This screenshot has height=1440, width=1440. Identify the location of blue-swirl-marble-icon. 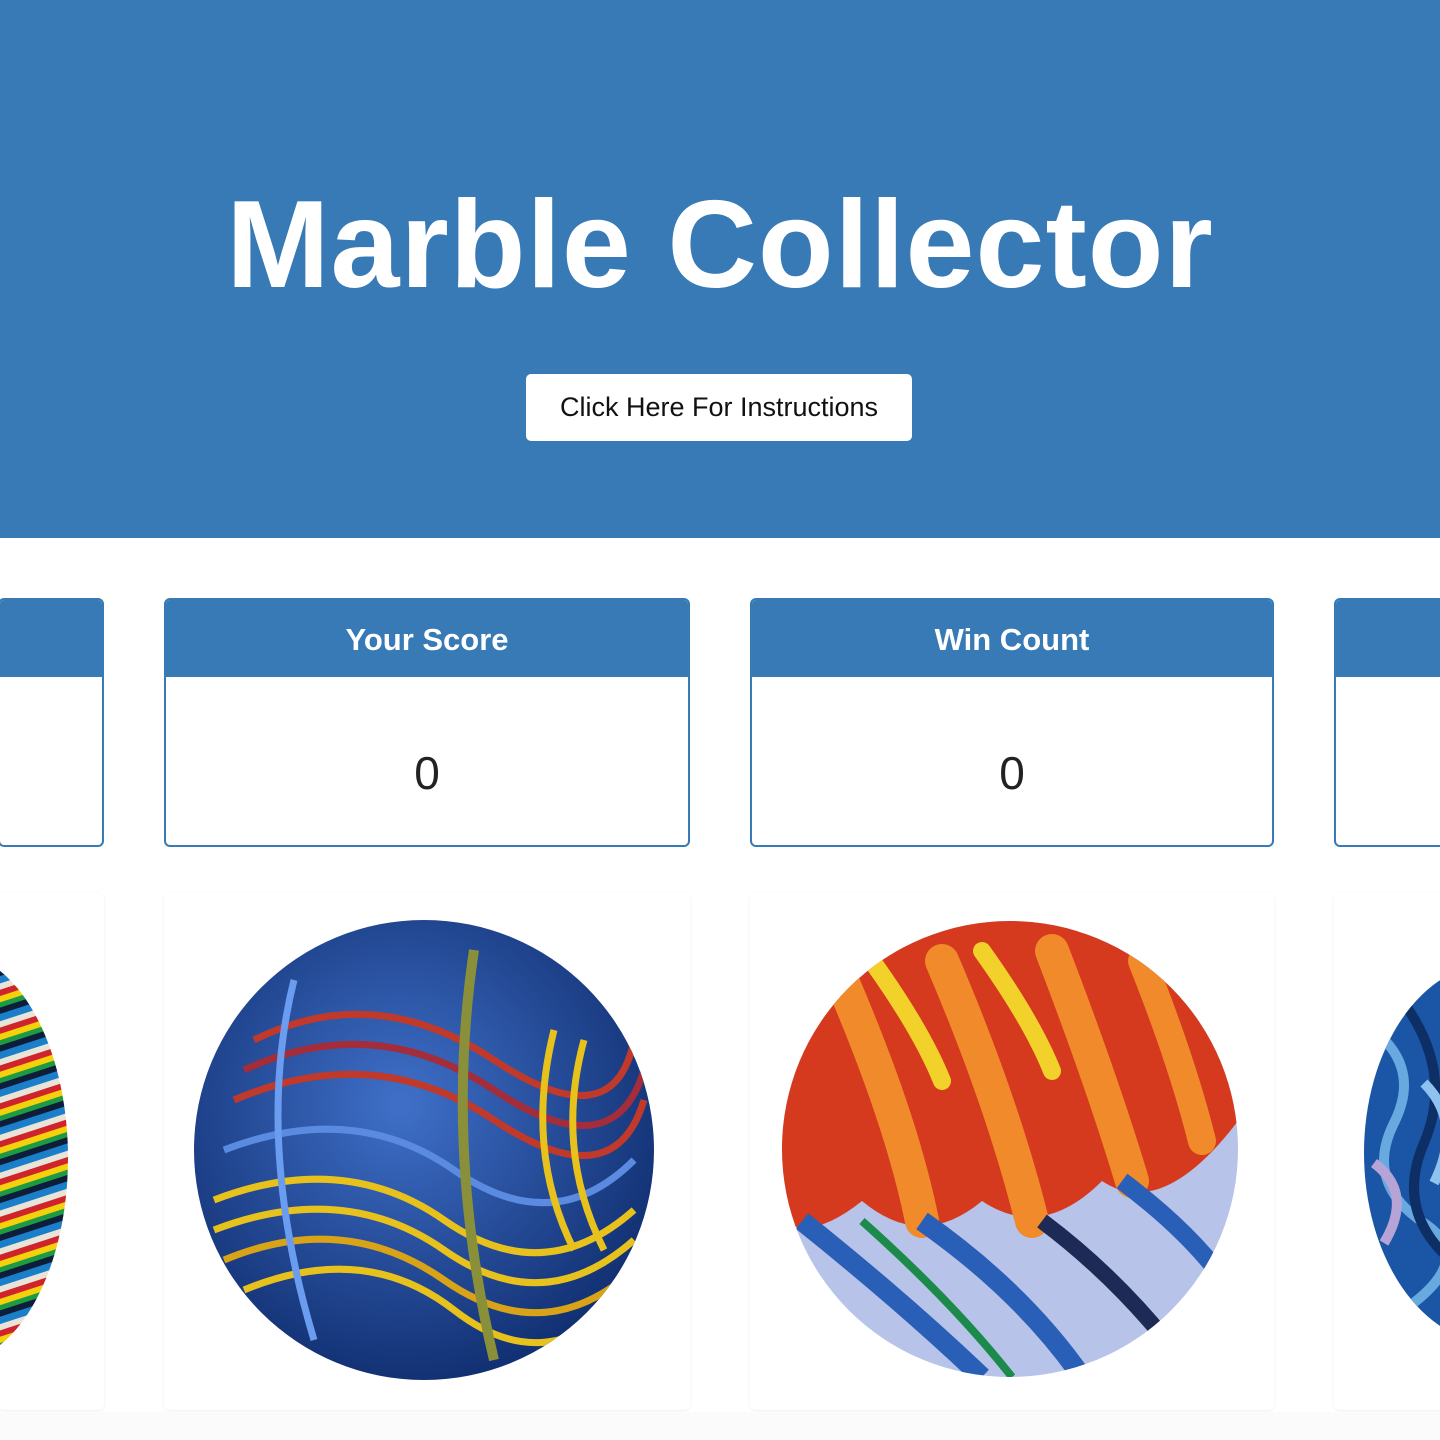
(424, 1150).